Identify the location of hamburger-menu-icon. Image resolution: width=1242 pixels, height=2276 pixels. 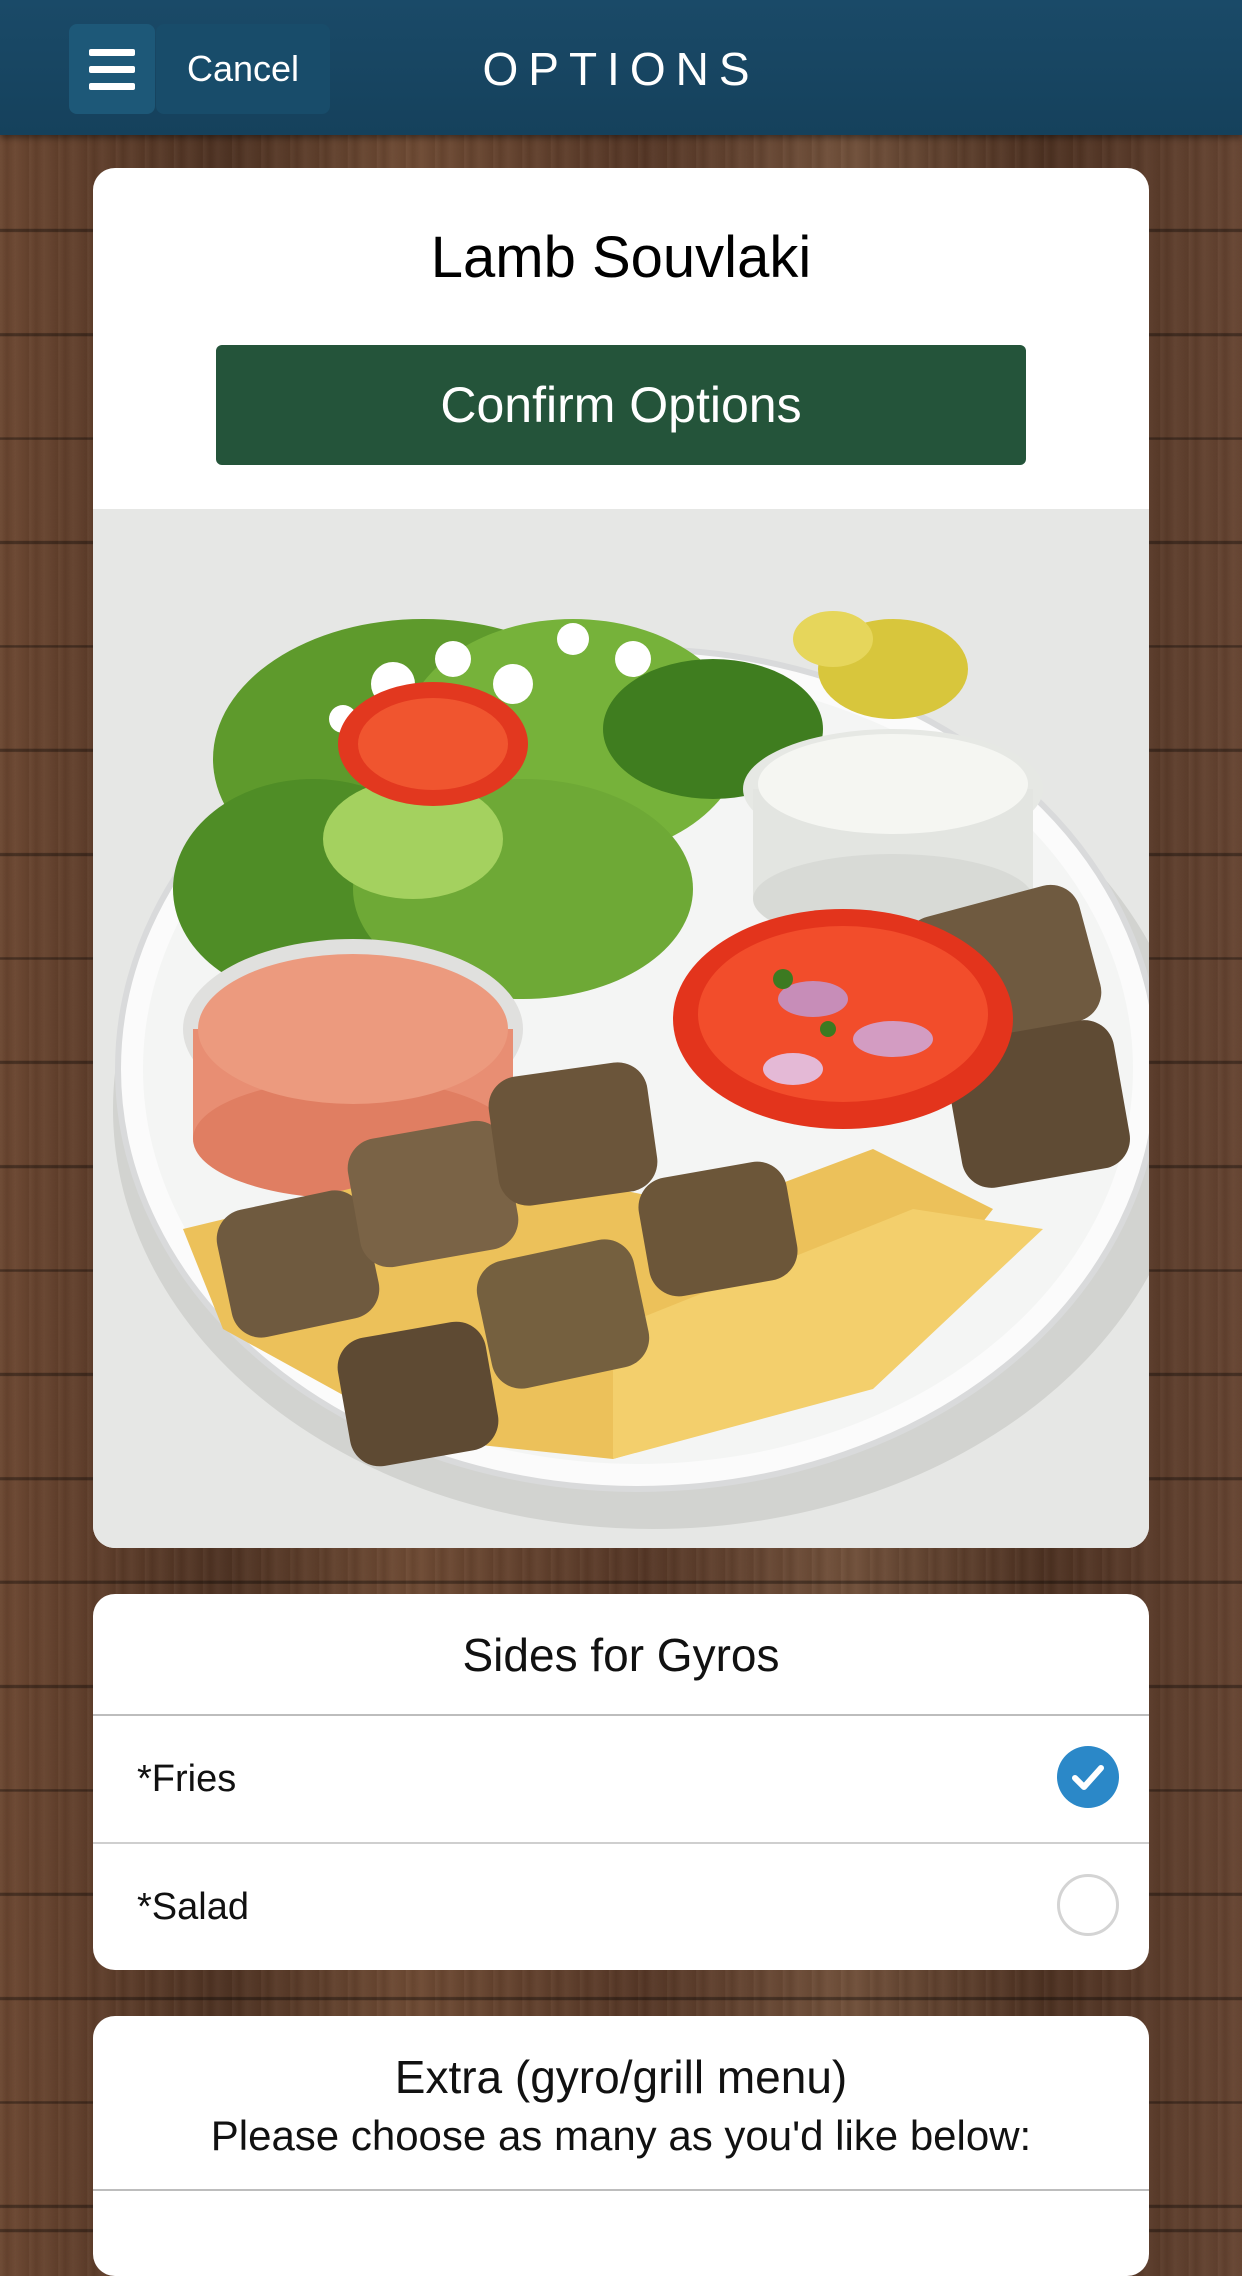
(112, 69).